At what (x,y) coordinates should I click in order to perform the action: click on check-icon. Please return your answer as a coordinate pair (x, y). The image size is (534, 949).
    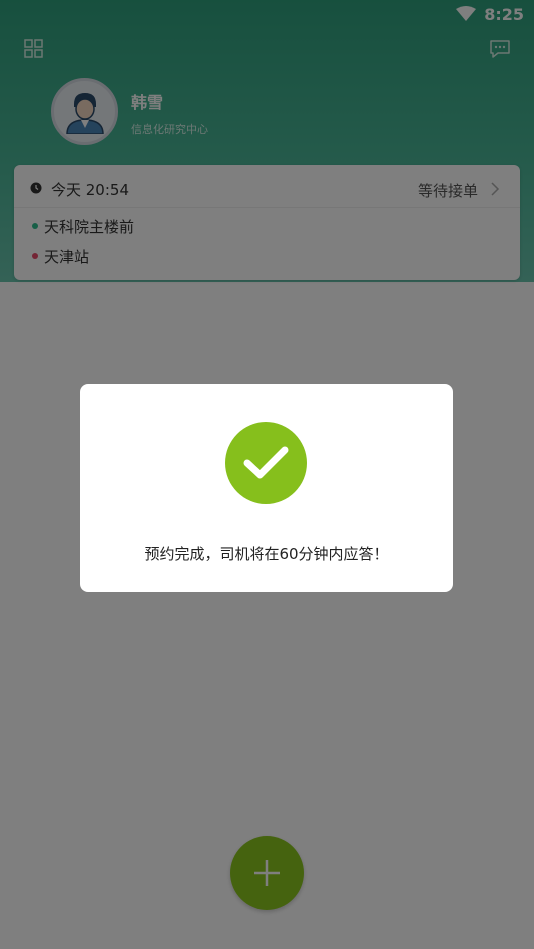
    Looking at the image, I should click on (266, 462).